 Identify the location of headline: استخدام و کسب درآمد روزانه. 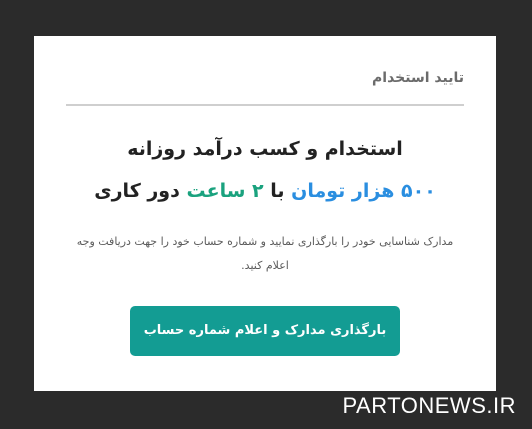
(265, 149).